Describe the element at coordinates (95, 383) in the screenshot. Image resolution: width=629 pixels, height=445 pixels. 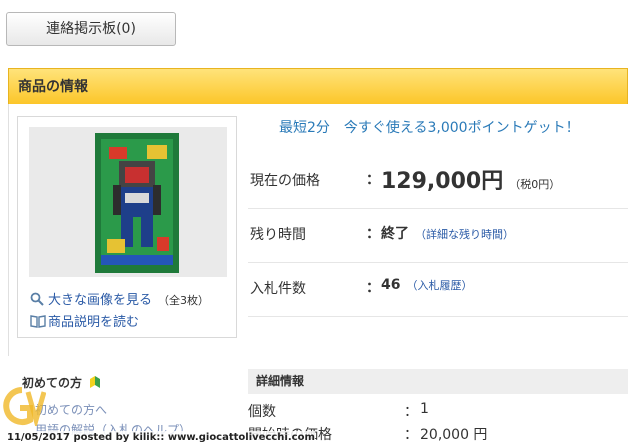
I see `beginner-leaf-icon` at that location.